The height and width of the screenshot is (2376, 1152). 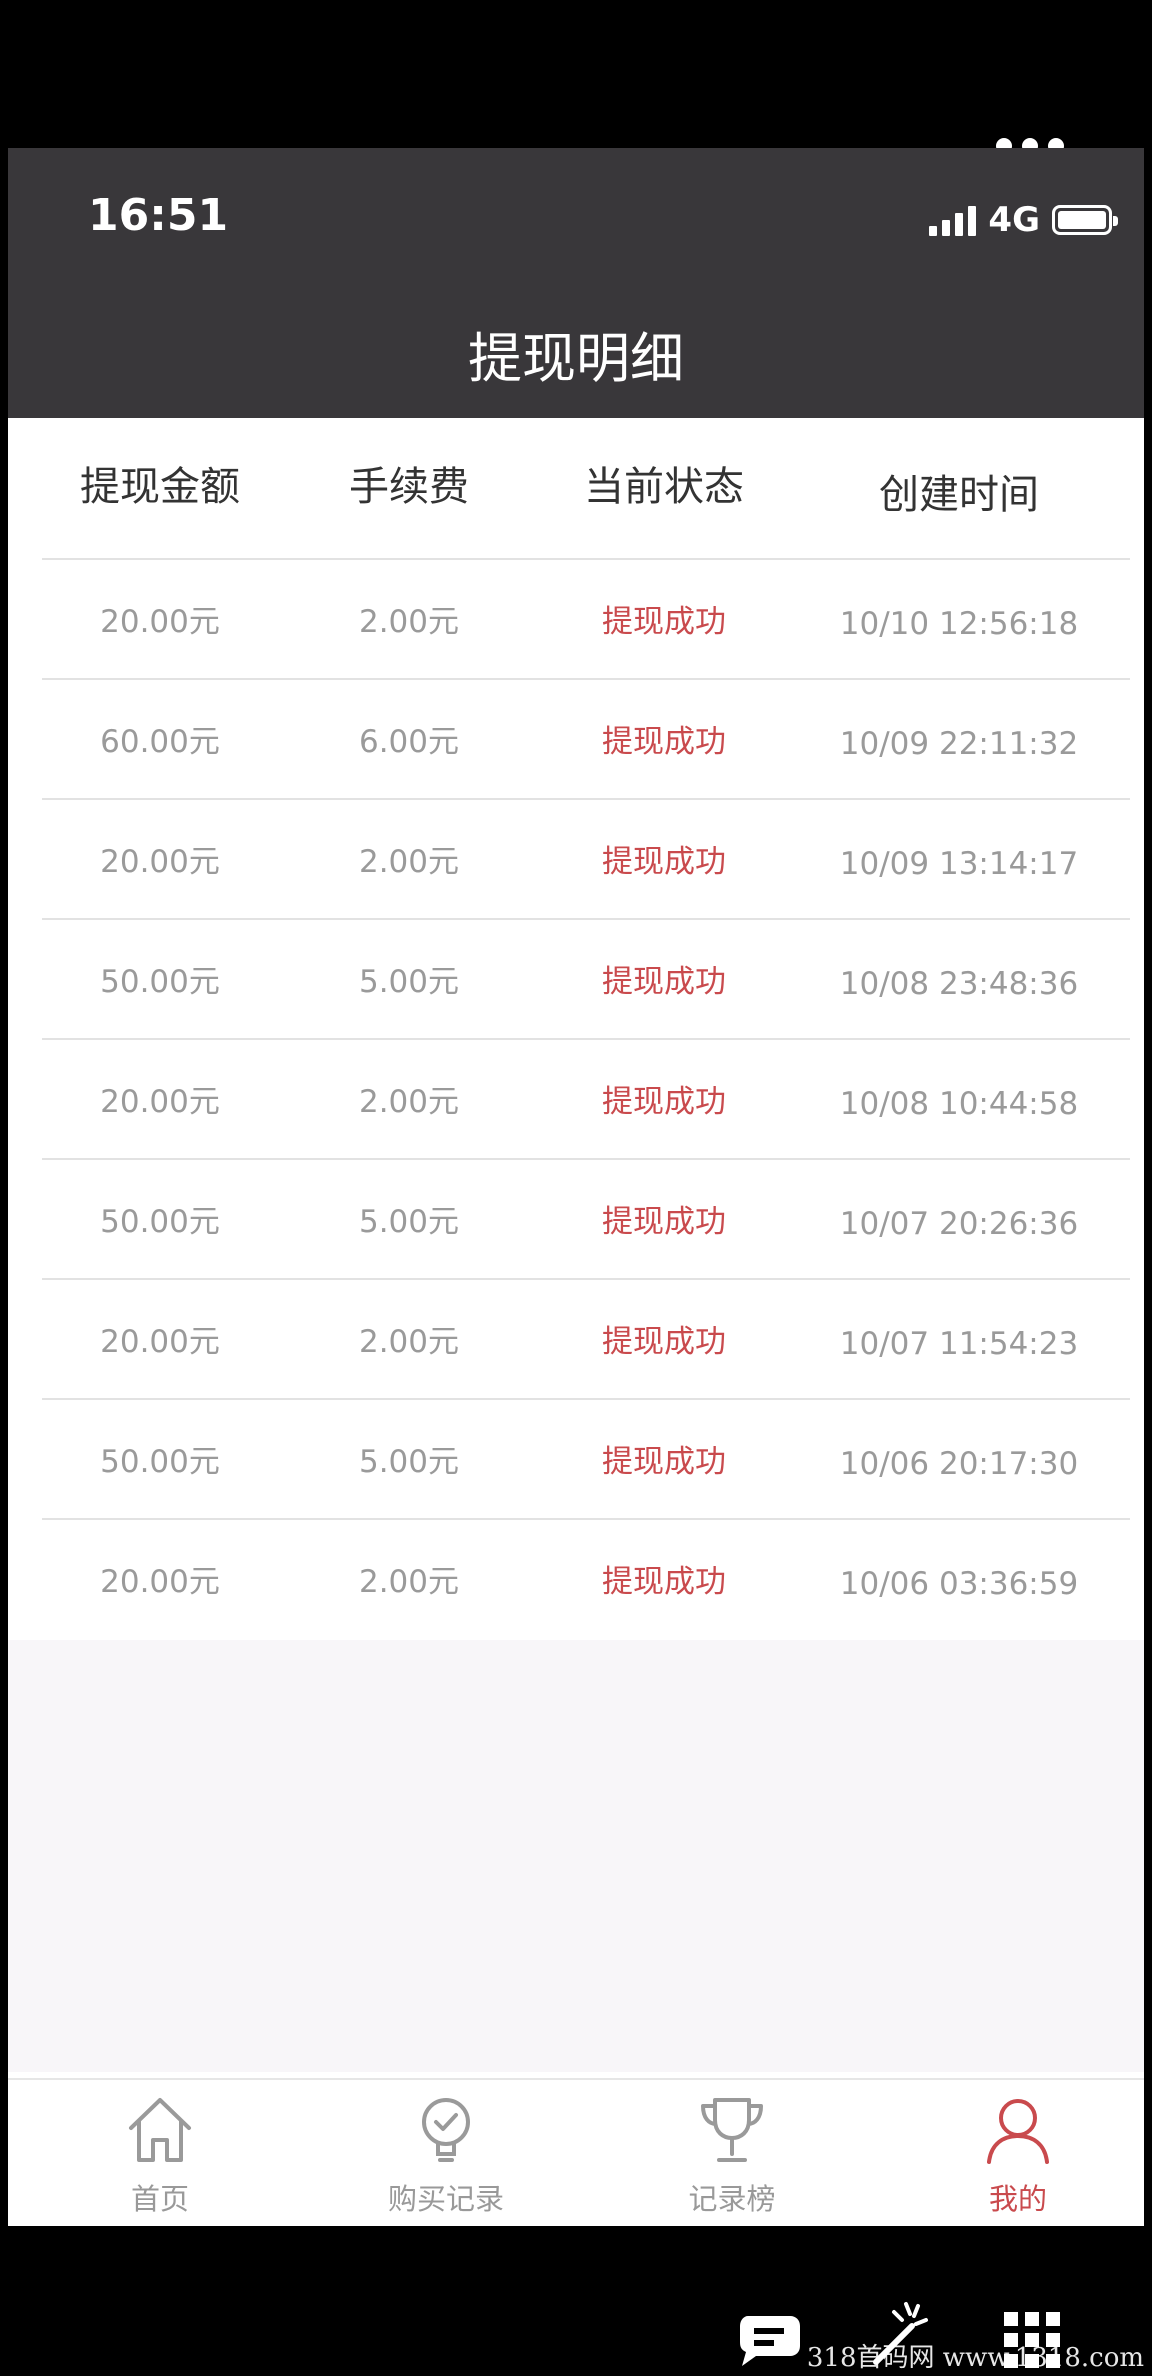 What do you see at coordinates (586, 1460) in the screenshot?
I see `table-row: 50.00元 5.00元 提现成功 10/06 20:17:30` at bounding box center [586, 1460].